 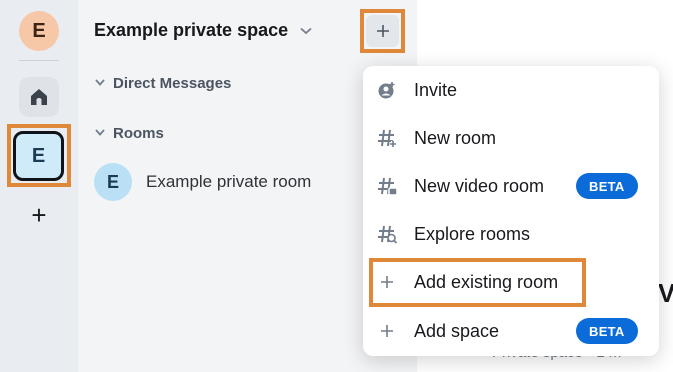 I want to click on space-rail: E E +, so click(x=39, y=186).